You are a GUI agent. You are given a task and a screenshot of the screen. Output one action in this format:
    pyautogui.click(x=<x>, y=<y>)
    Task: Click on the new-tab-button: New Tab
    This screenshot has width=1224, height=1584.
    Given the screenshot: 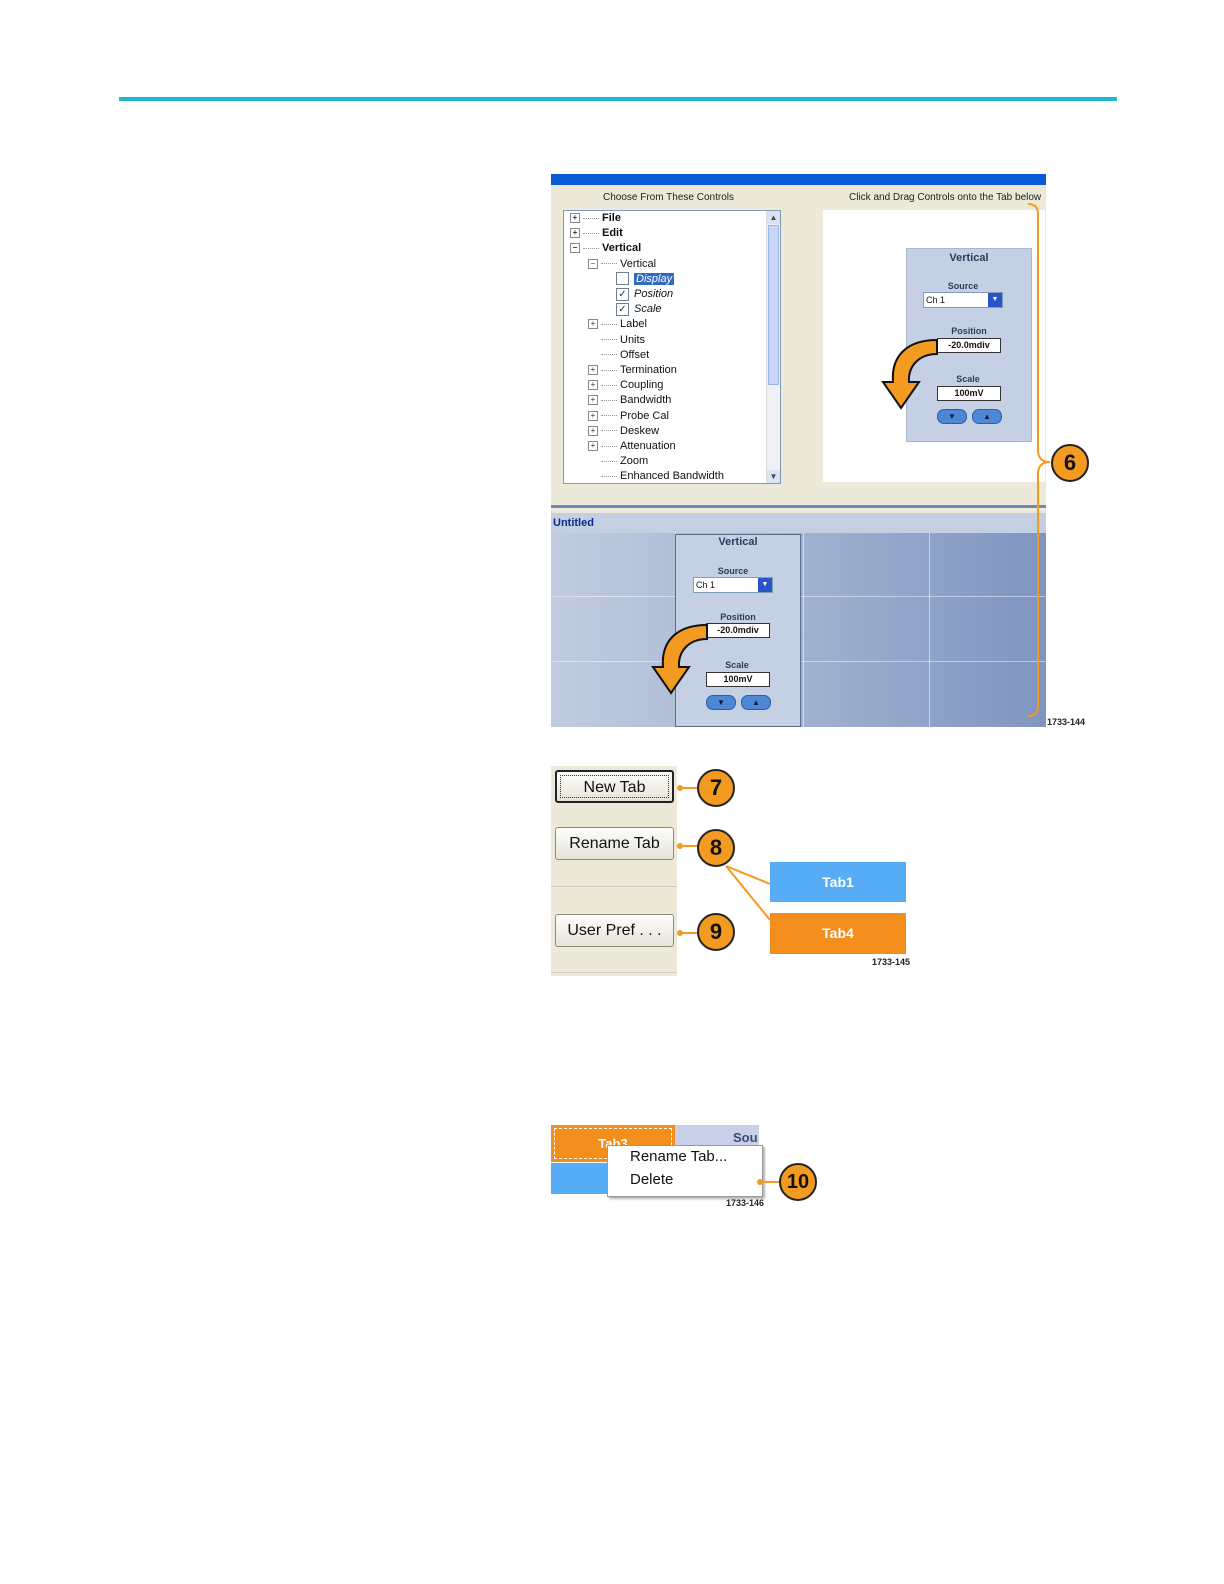 What is the action you would take?
    pyautogui.click(x=614, y=786)
    